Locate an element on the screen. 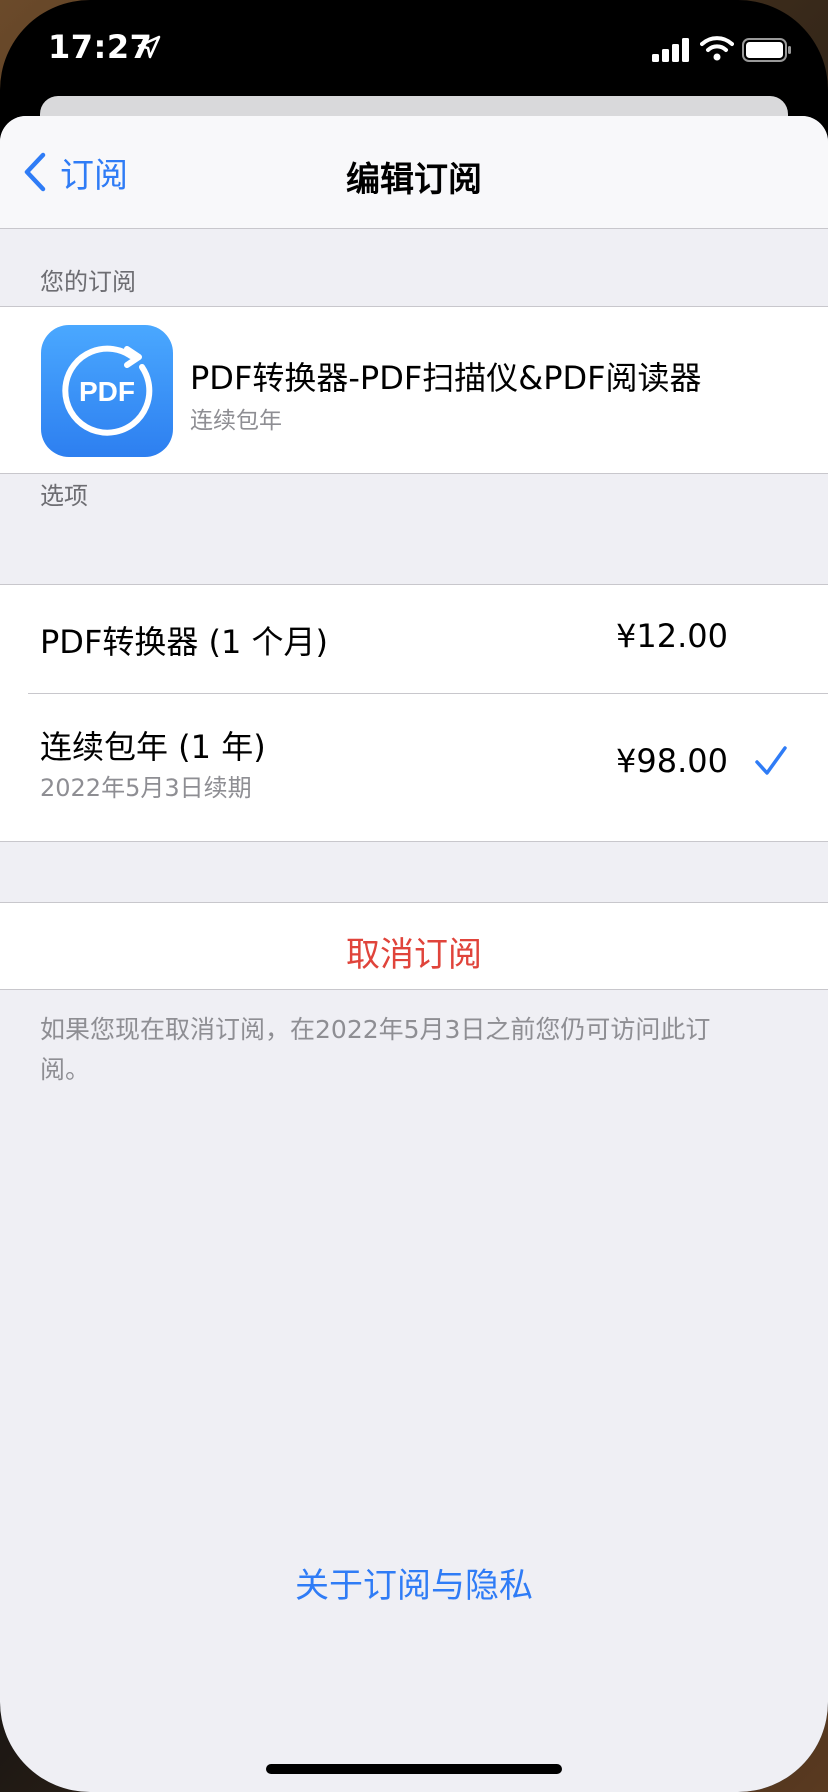 This screenshot has height=1792, width=828. location-arrow-icon is located at coordinates (149, 47).